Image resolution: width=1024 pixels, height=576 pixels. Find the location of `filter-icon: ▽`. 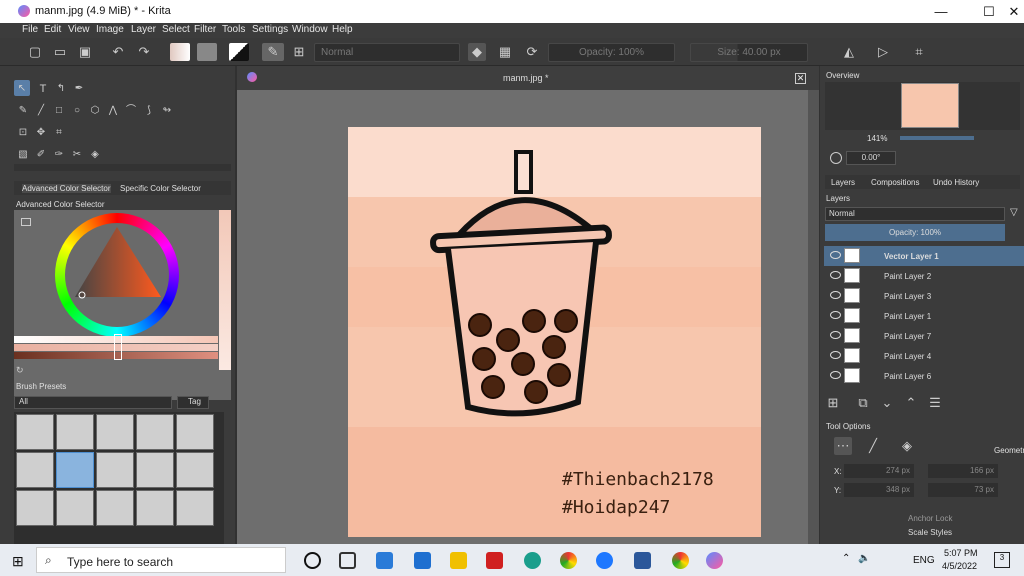

filter-icon: ▽ is located at coordinates (1014, 212).